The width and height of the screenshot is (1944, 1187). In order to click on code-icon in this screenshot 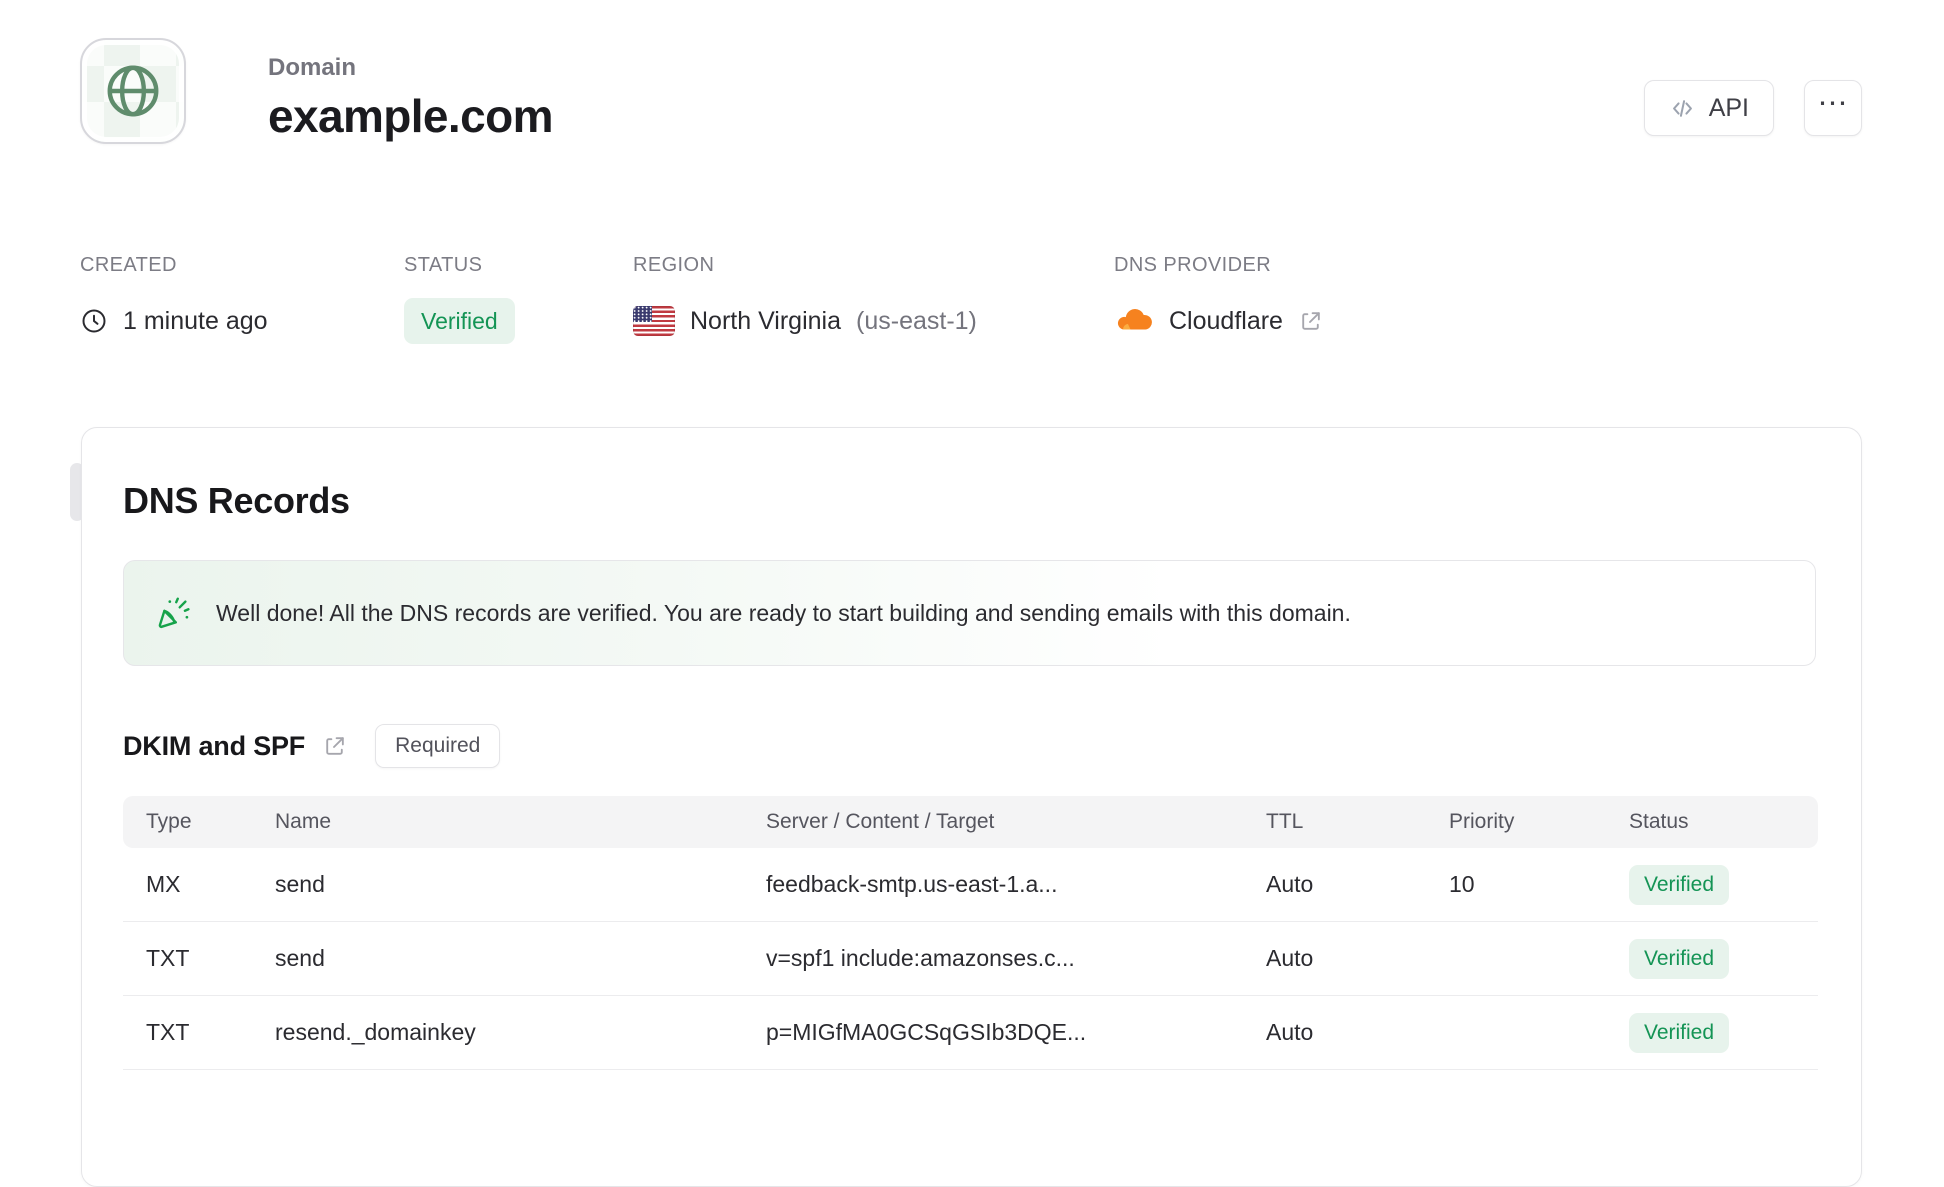, I will do `click(1682, 108)`.